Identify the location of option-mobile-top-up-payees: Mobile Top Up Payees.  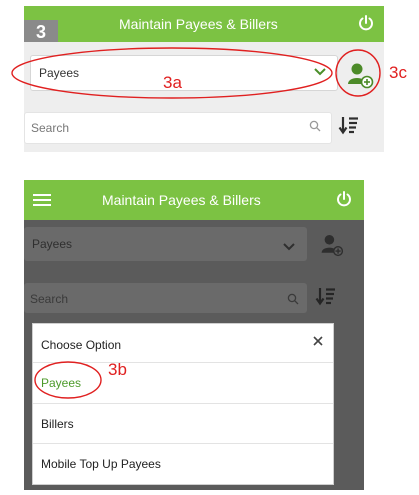
(183, 463).